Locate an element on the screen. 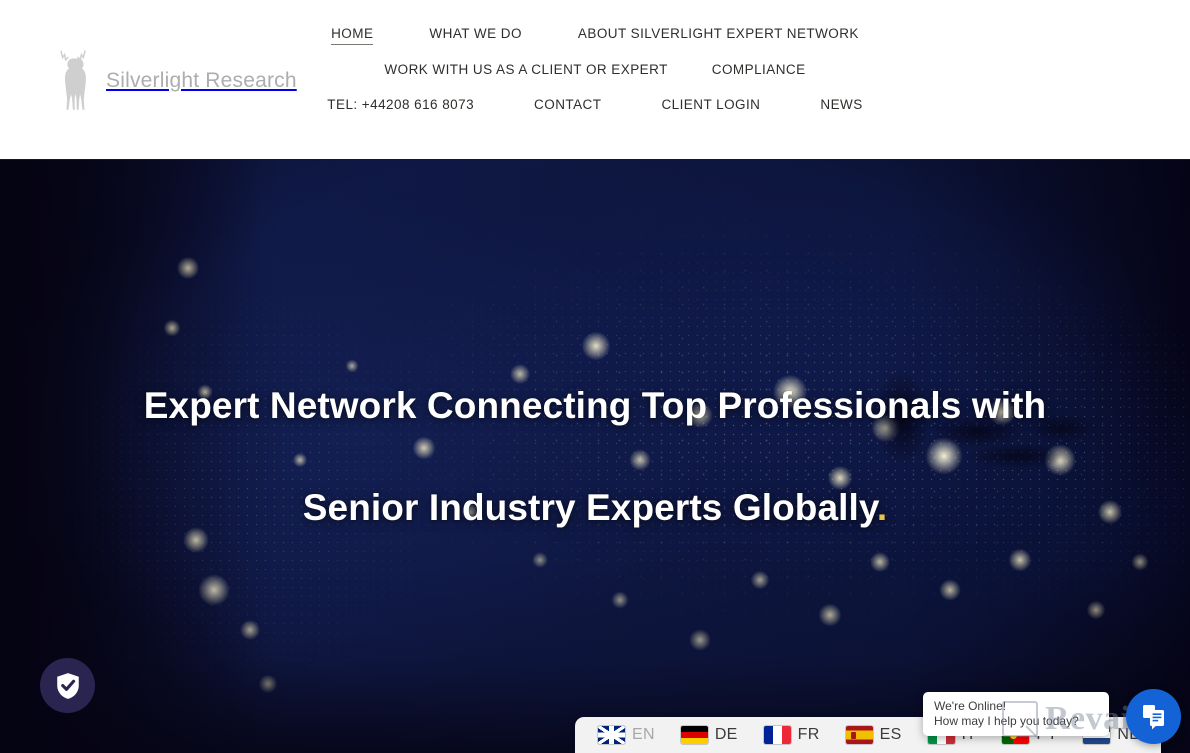 The height and width of the screenshot is (753, 1190). chat-greeting-line-2: How may I help you today? is located at coordinates (1006, 721).